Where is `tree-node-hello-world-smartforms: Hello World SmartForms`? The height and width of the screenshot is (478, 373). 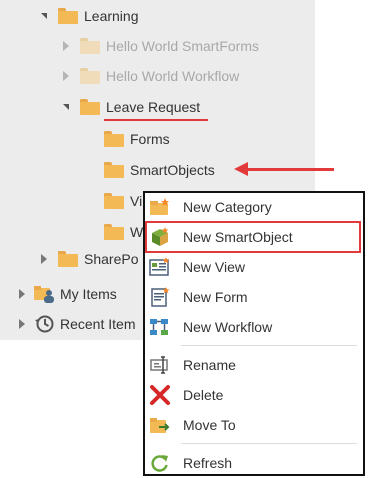 tree-node-hello-world-smartforms: Hello World SmartForms is located at coordinates (159, 46).